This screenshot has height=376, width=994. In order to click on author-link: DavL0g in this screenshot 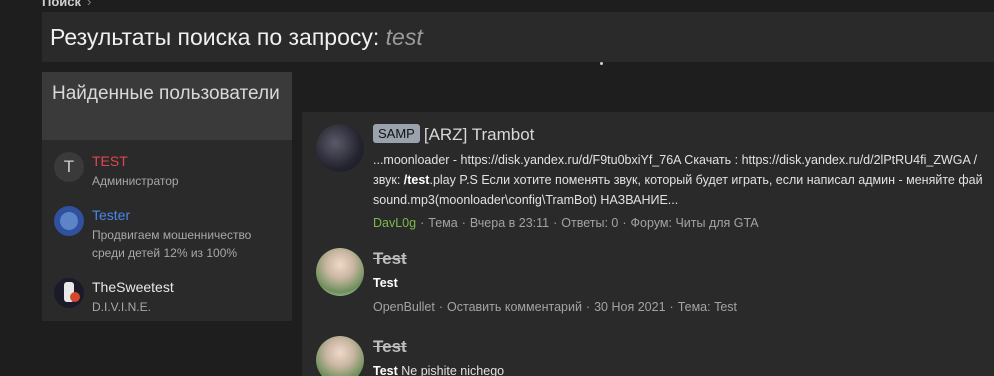, I will do `click(394, 223)`.